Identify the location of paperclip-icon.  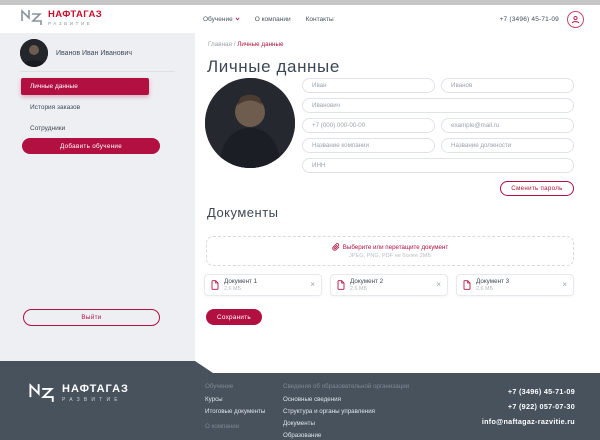
(336, 247).